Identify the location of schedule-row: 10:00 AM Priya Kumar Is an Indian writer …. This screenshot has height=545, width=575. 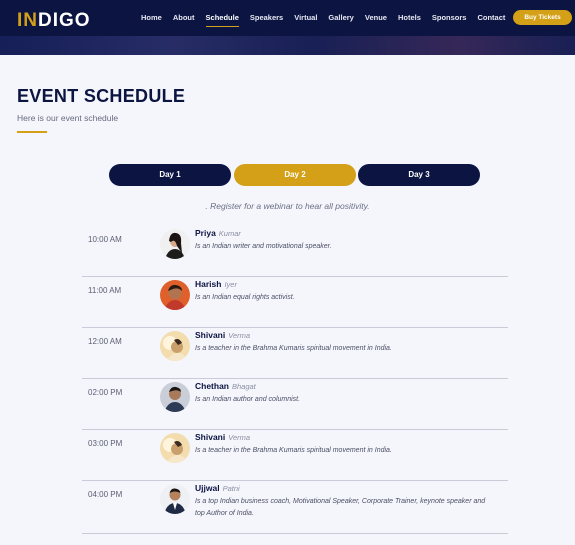
(295, 251).